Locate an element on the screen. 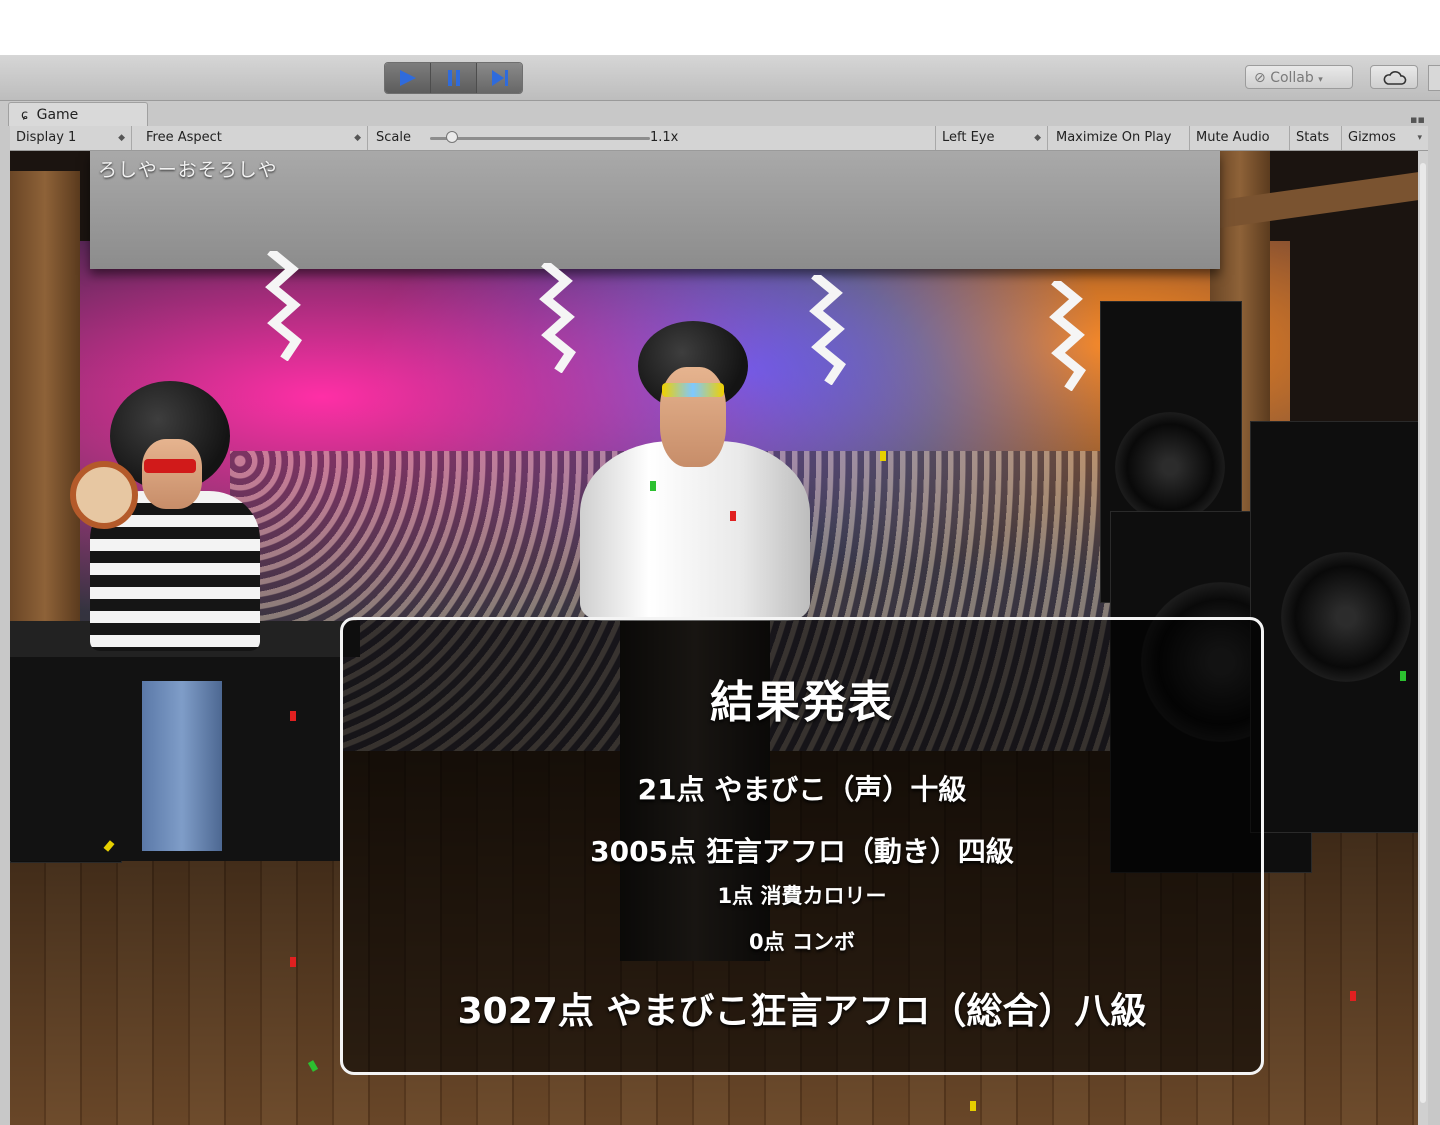 The height and width of the screenshot is (1125, 1440). mute-audio-toggle: Mute Audio is located at coordinates (1240, 138).